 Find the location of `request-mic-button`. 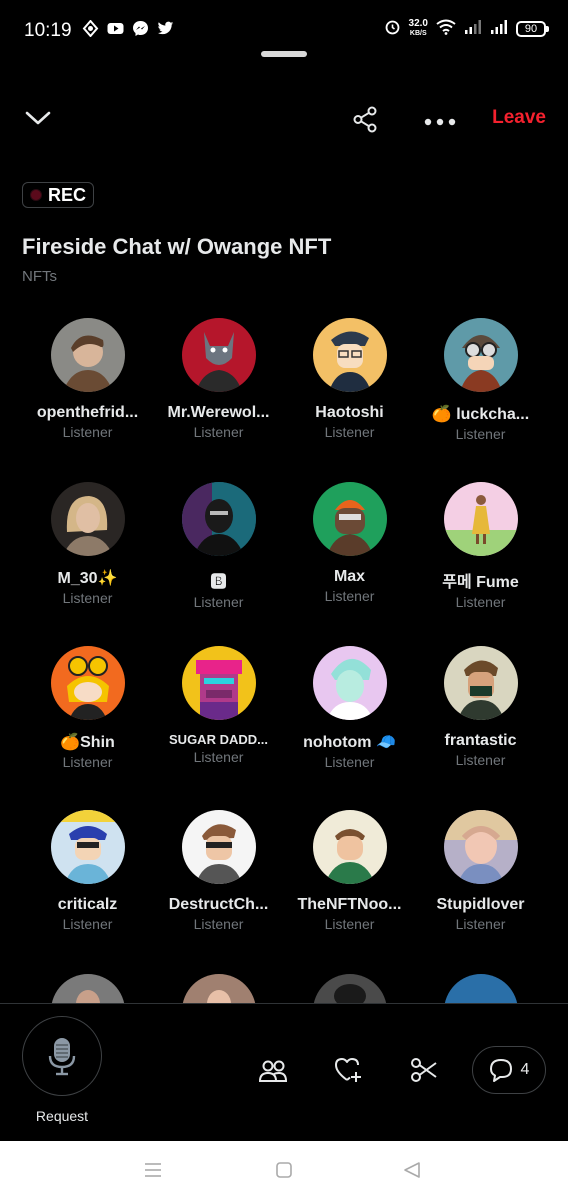

request-mic-button is located at coordinates (62, 1056).